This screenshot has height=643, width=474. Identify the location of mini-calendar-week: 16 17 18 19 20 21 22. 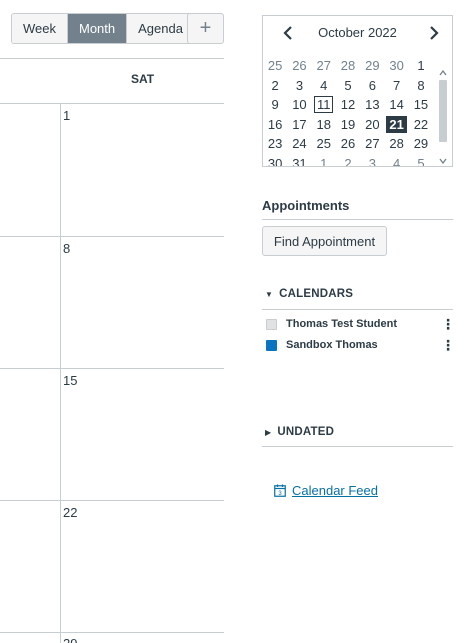
(350, 125).